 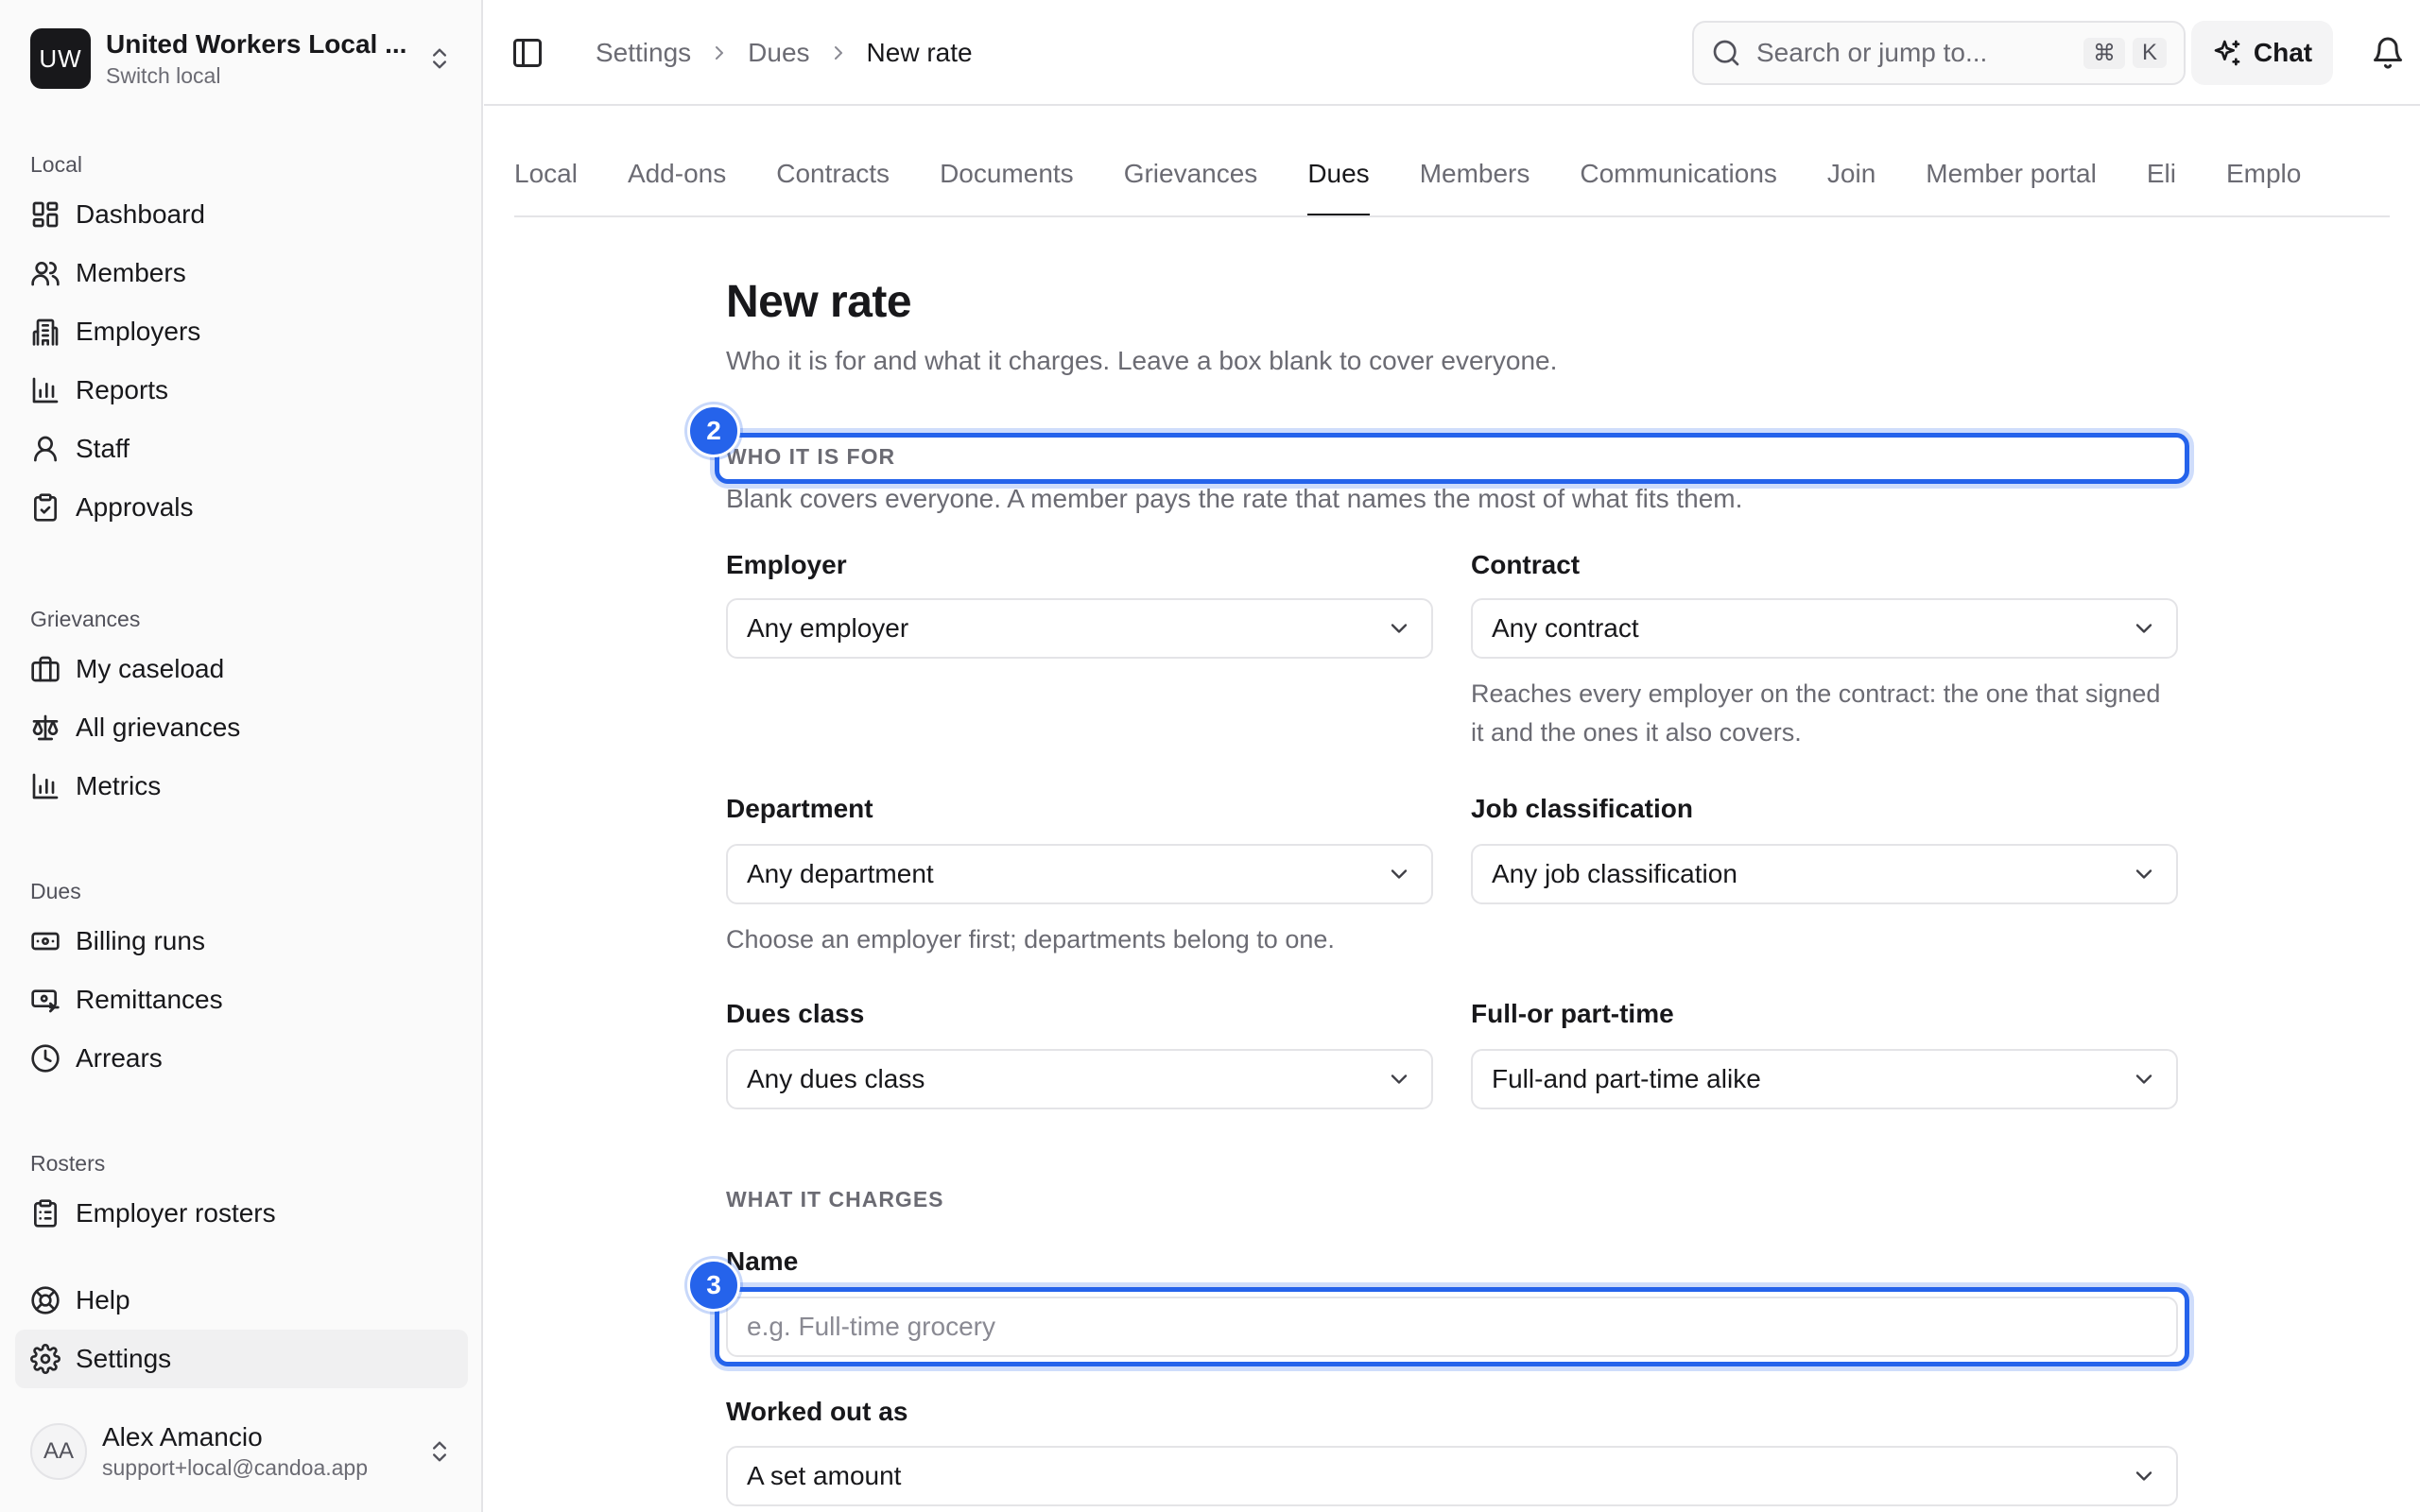 What do you see at coordinates (242, 1300) in the screenshot?
I see `sidebar-item-help: Help` at bounding box center [242, 1300].